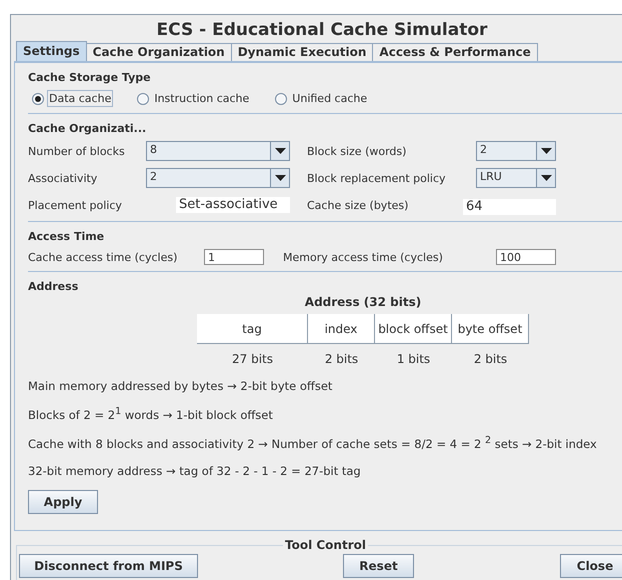  What do you see at coordinates (103, 257) in the screenshot?
I see `field-label: Cache access time (cycles)` at bounding box center [103, 257].